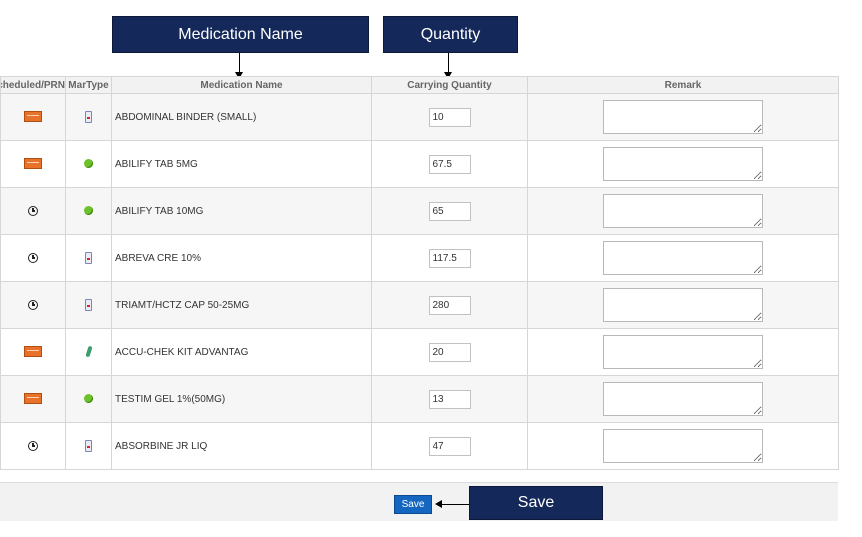  I want to click on medication-name-cell: ABSORBINE JR LIQ, so click(241, 446).